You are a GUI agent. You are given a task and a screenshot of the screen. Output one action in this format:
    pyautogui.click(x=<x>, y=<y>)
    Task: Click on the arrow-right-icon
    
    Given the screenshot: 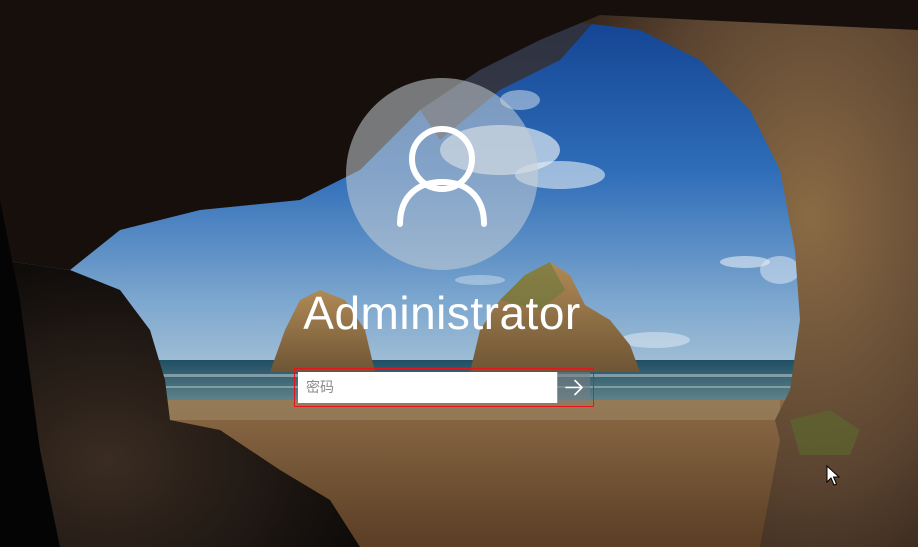 What is the action you would take?
    pyautogui.click(x=574, y=387)
    